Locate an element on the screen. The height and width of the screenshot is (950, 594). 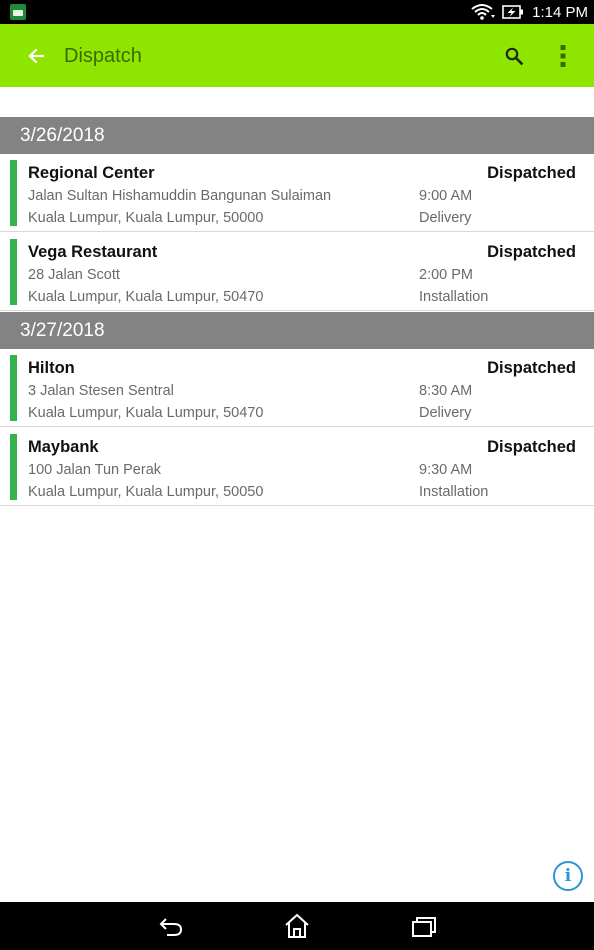
item-name: Regional Center is located at coordinates (91, 173).